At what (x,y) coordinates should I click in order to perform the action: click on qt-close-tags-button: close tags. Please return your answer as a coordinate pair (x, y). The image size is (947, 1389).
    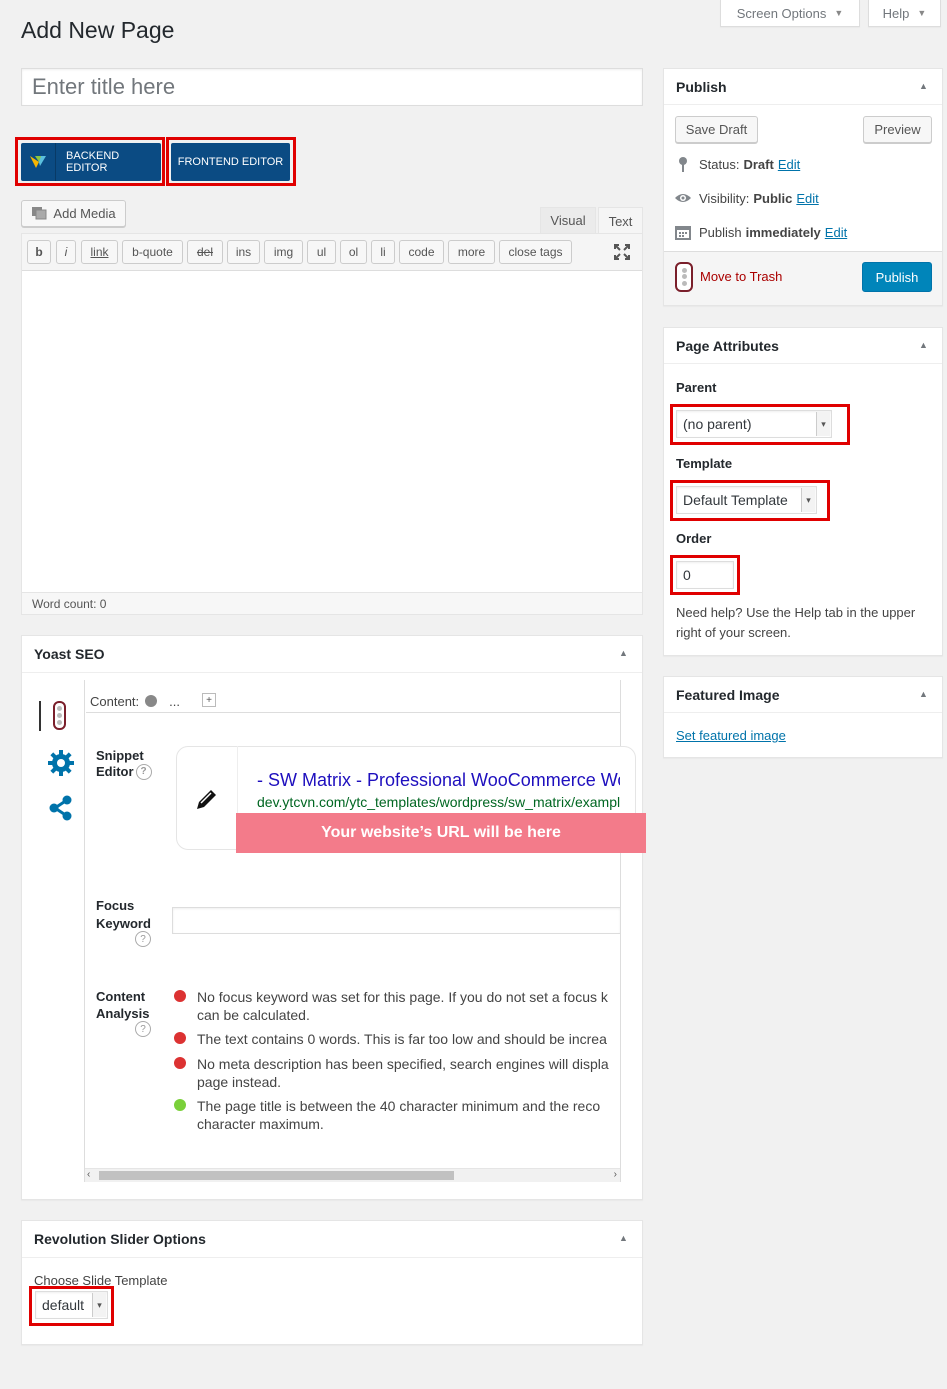
    Looking at the image, I should click on (535, 252).